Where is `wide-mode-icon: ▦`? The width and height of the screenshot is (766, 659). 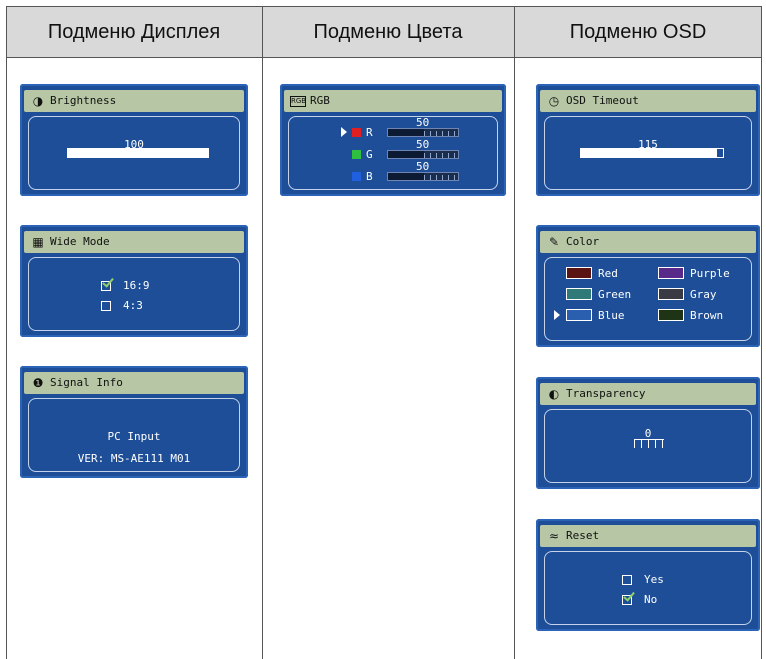
wide-mode-icon: ▦ is located at coordinates (38, 242).